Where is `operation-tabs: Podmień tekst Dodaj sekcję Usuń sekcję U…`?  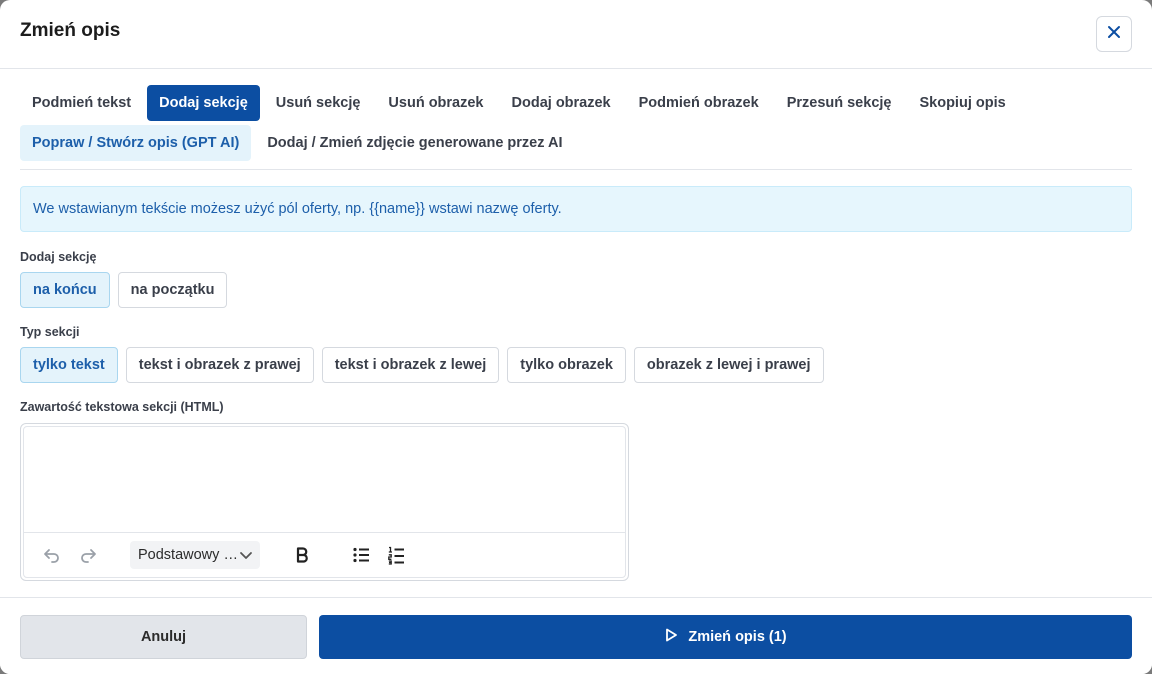
operation-tabs: Podmień tekst Dodaj sekcję Usuń sekcję U… is located at coordinates (576, 125).